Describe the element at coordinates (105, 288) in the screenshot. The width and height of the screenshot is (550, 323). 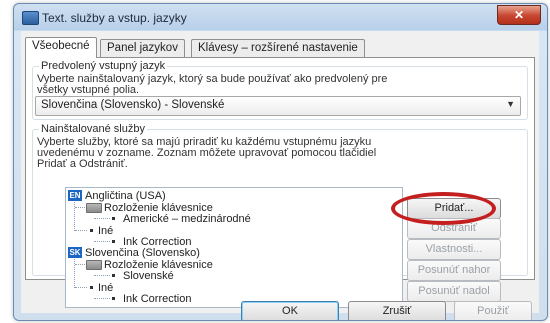
I see `tree-item-other-sk: Iné` at that location.